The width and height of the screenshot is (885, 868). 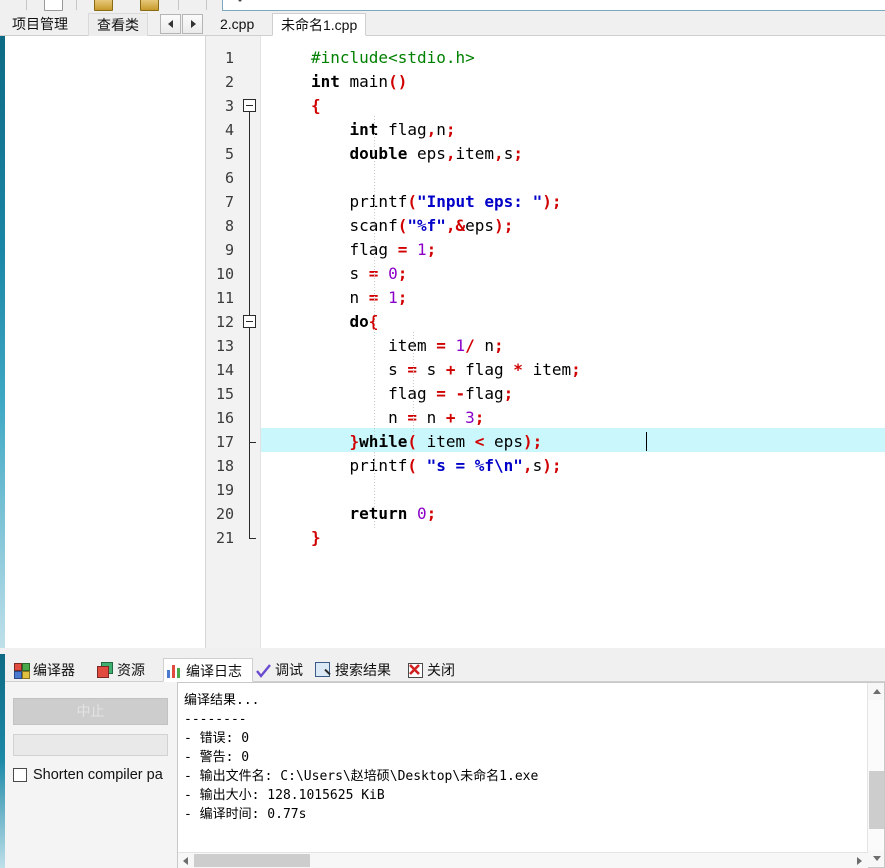 What do you see at coordinates (118, 24) in the screenshot?
I see `tab-class-browser: 查看类` at bounding box center [118, 24].